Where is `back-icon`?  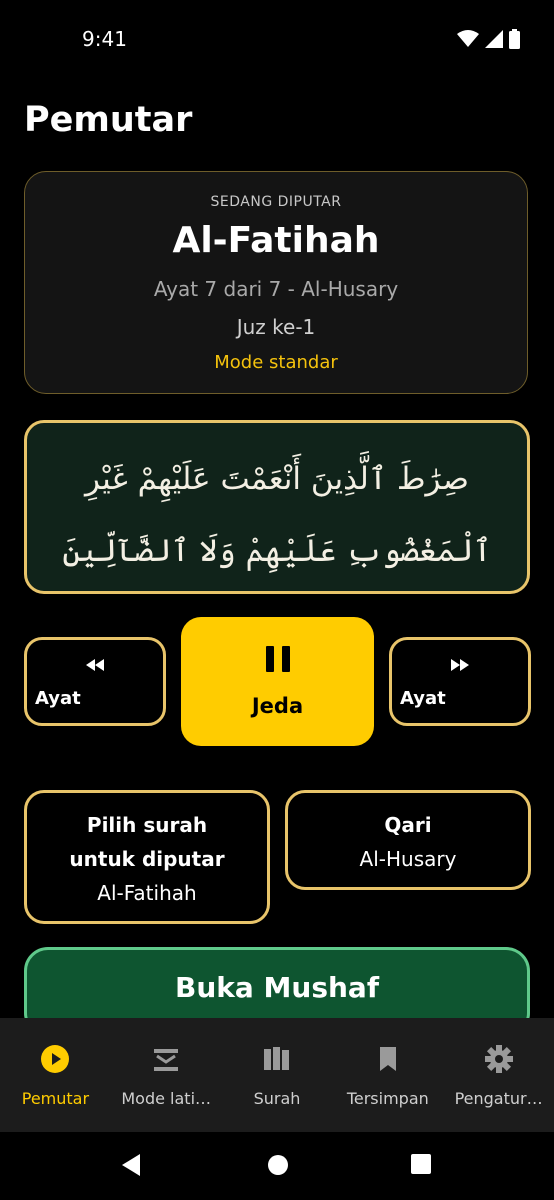
back-icon is located at coordinates (132, 1167).